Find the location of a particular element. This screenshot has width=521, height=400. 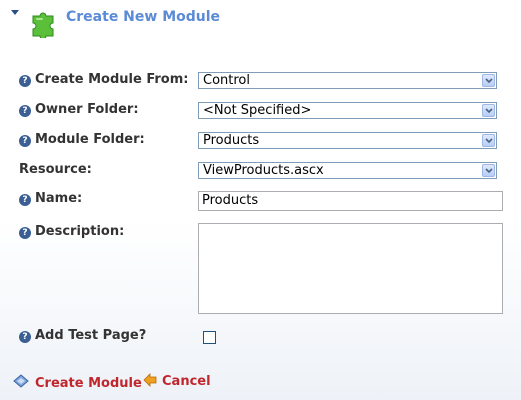

module-header: Create New Module is located at coordinates (260, 20).